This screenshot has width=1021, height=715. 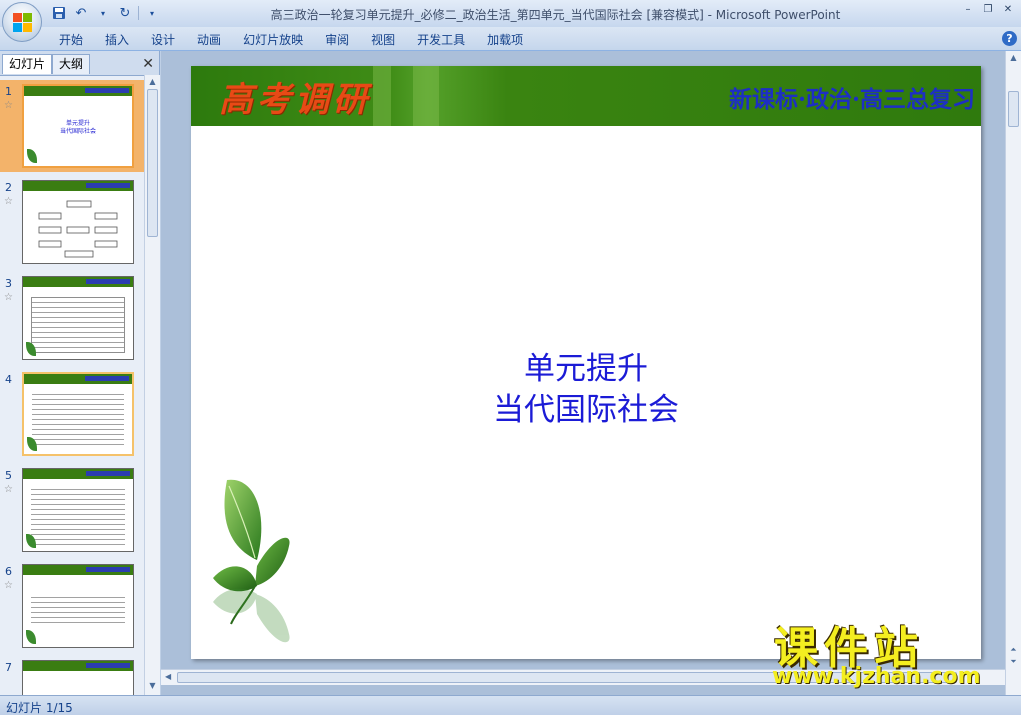 What do you see at coordinates (586, 365) in the screenshot?
I see `slide-title-line-1: 单元提升` at bounding box center [586, 365].